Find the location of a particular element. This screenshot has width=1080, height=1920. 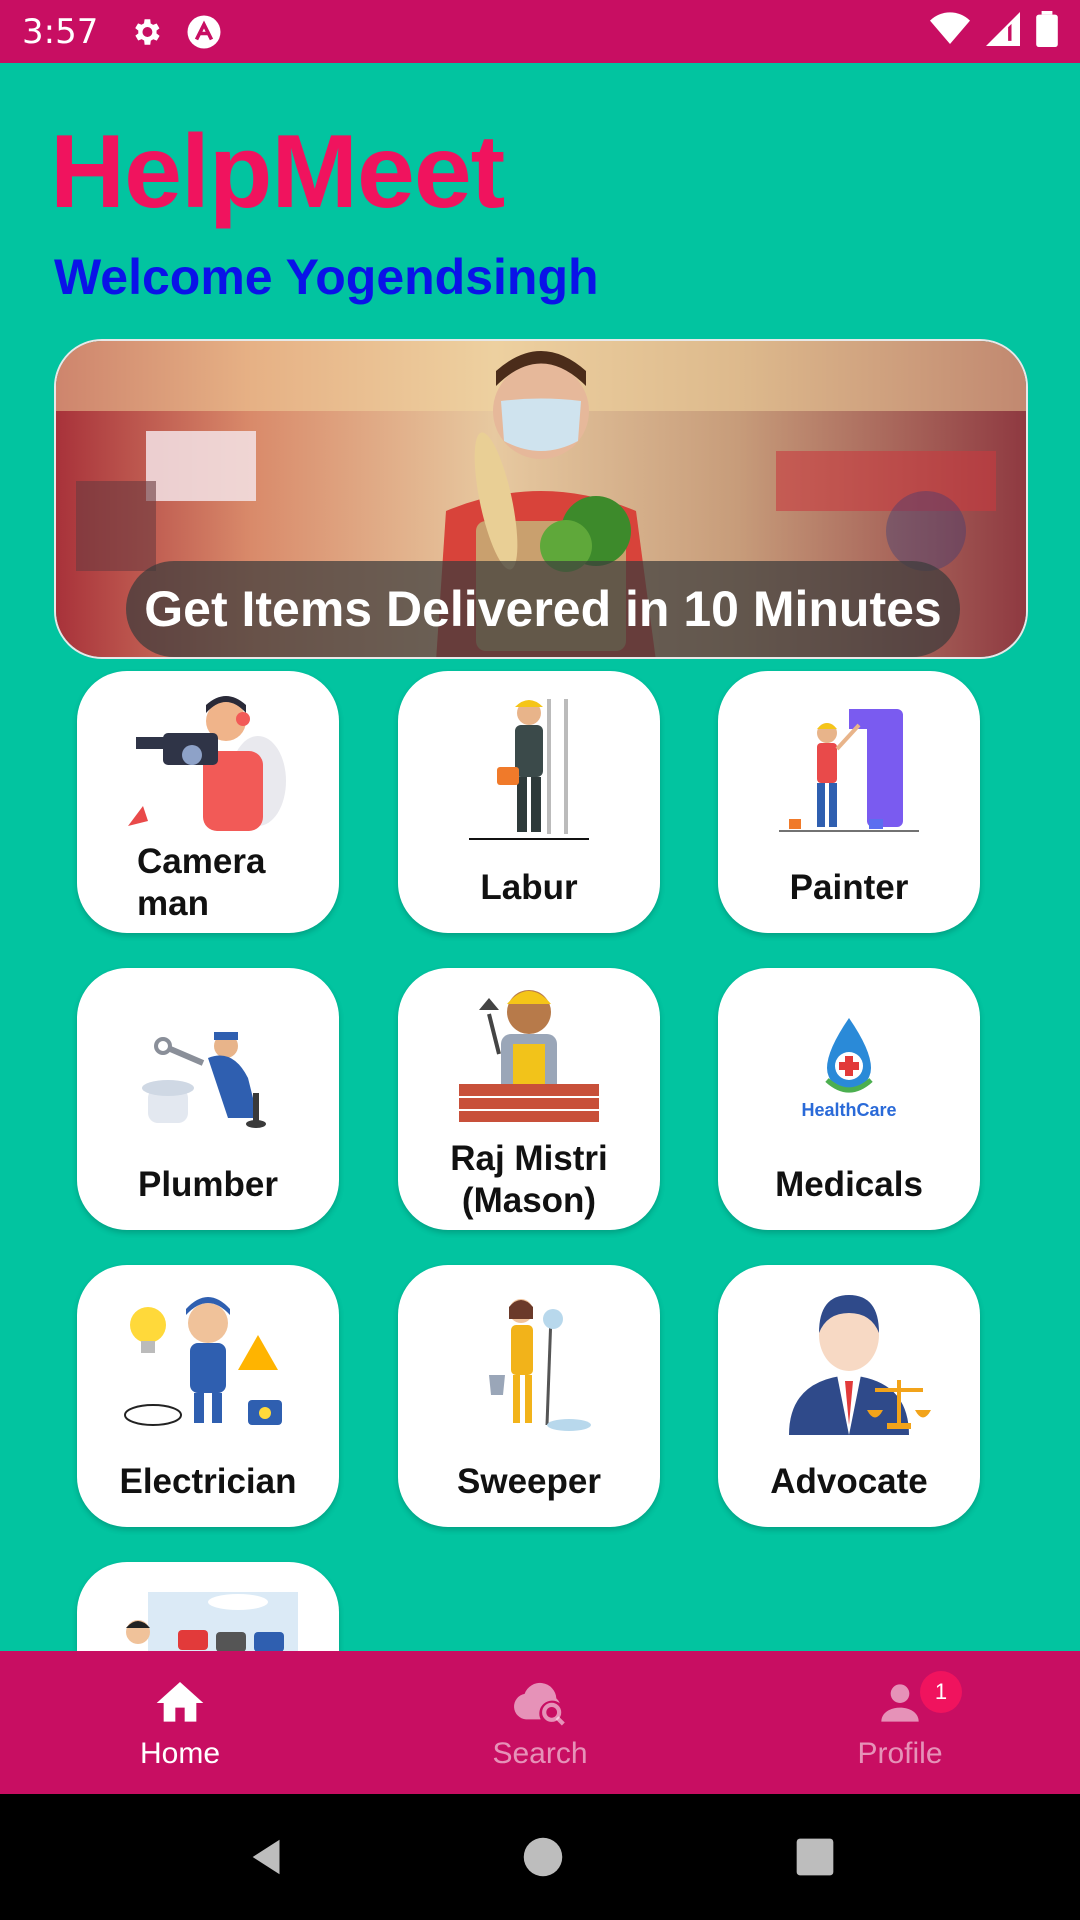

status-time: 3:57 is located at coordinates (60, 31).